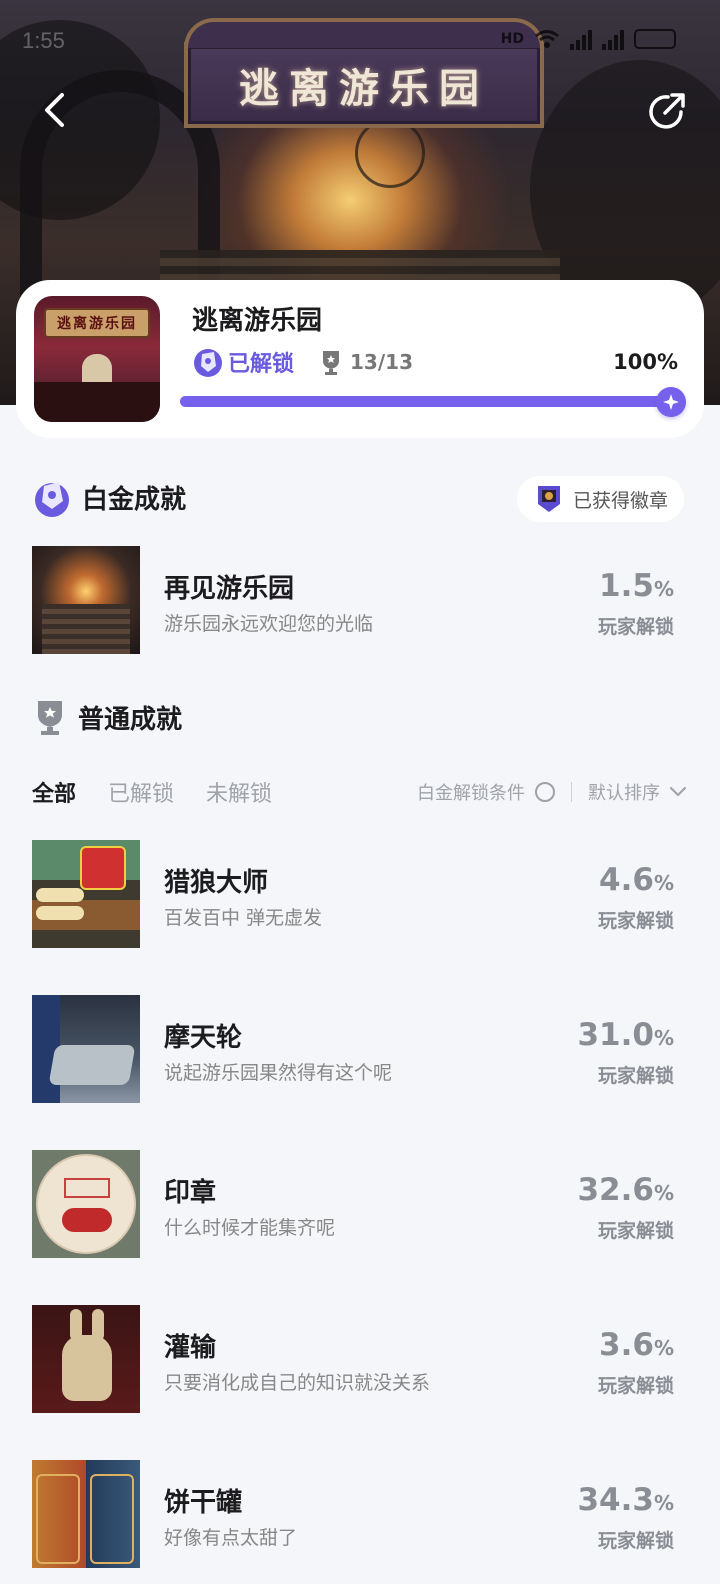  I want to click on completion-progress-bar, so click(433, 402).